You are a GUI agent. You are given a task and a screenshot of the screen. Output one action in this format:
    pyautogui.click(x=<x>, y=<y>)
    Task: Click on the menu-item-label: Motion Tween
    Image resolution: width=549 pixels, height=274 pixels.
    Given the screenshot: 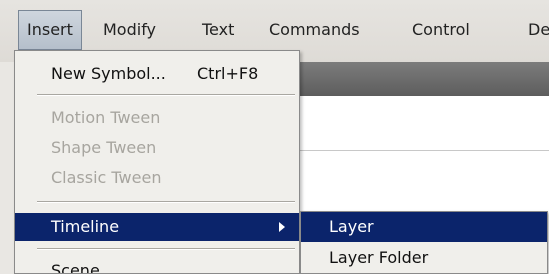 What is the action you would take?
    pyautogui.click(x=106, y=117)
    